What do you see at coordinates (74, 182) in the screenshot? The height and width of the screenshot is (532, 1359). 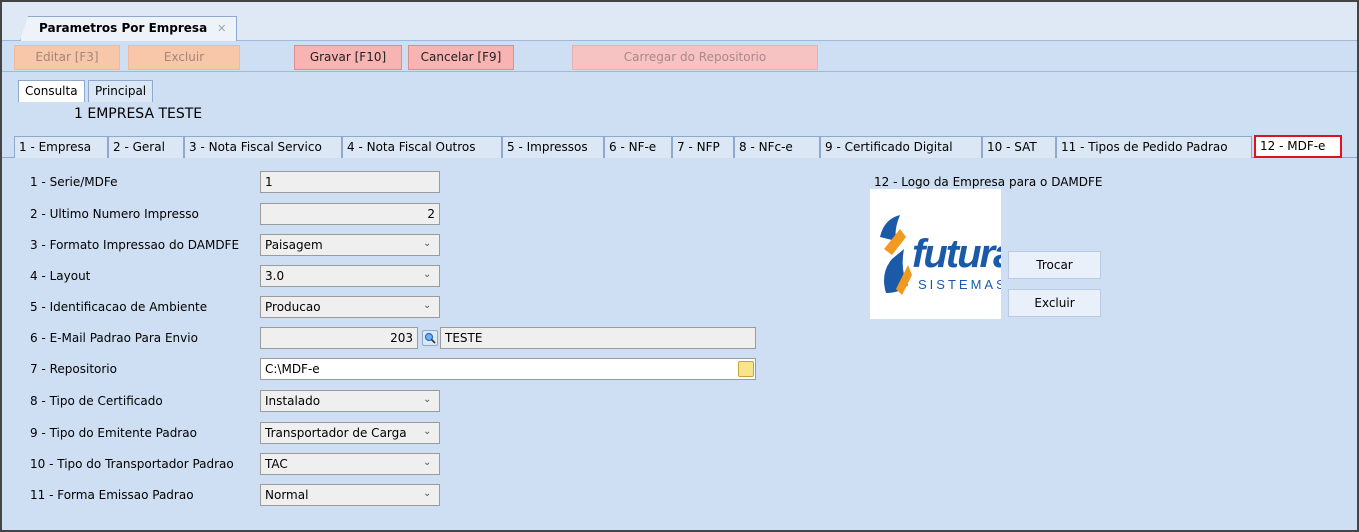 I see `serie-label: 1 - Serie/MDFe` at bounding box center [74, 182].